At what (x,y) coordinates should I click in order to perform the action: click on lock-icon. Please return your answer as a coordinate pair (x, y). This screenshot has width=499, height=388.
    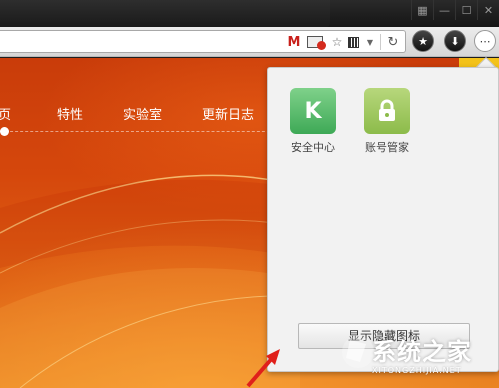
    Looking at the image, I should click on (387, 111).